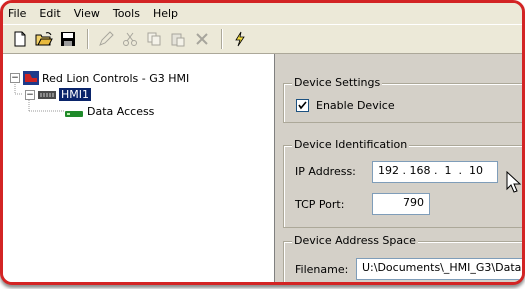  Describe the element at coordinates (262, 39) in the screenshot. I see `toolbar` at that location.